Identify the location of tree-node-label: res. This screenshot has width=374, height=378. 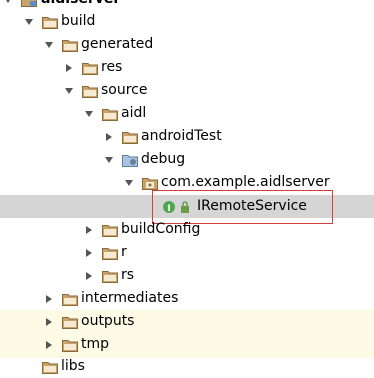
(112, 67).